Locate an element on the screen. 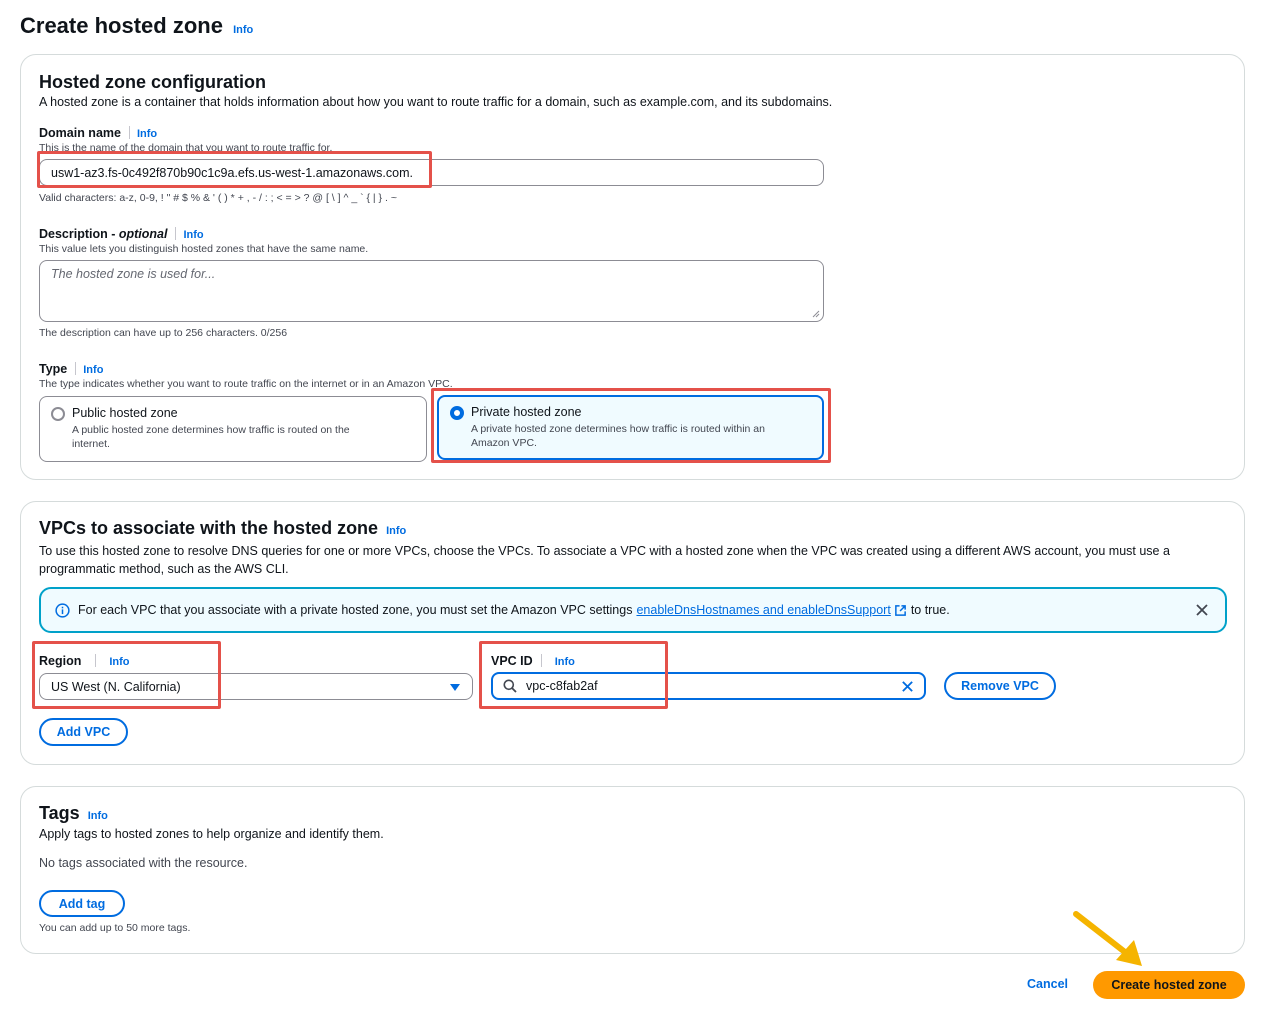  region-highlight is located at coordinates (126, 675).